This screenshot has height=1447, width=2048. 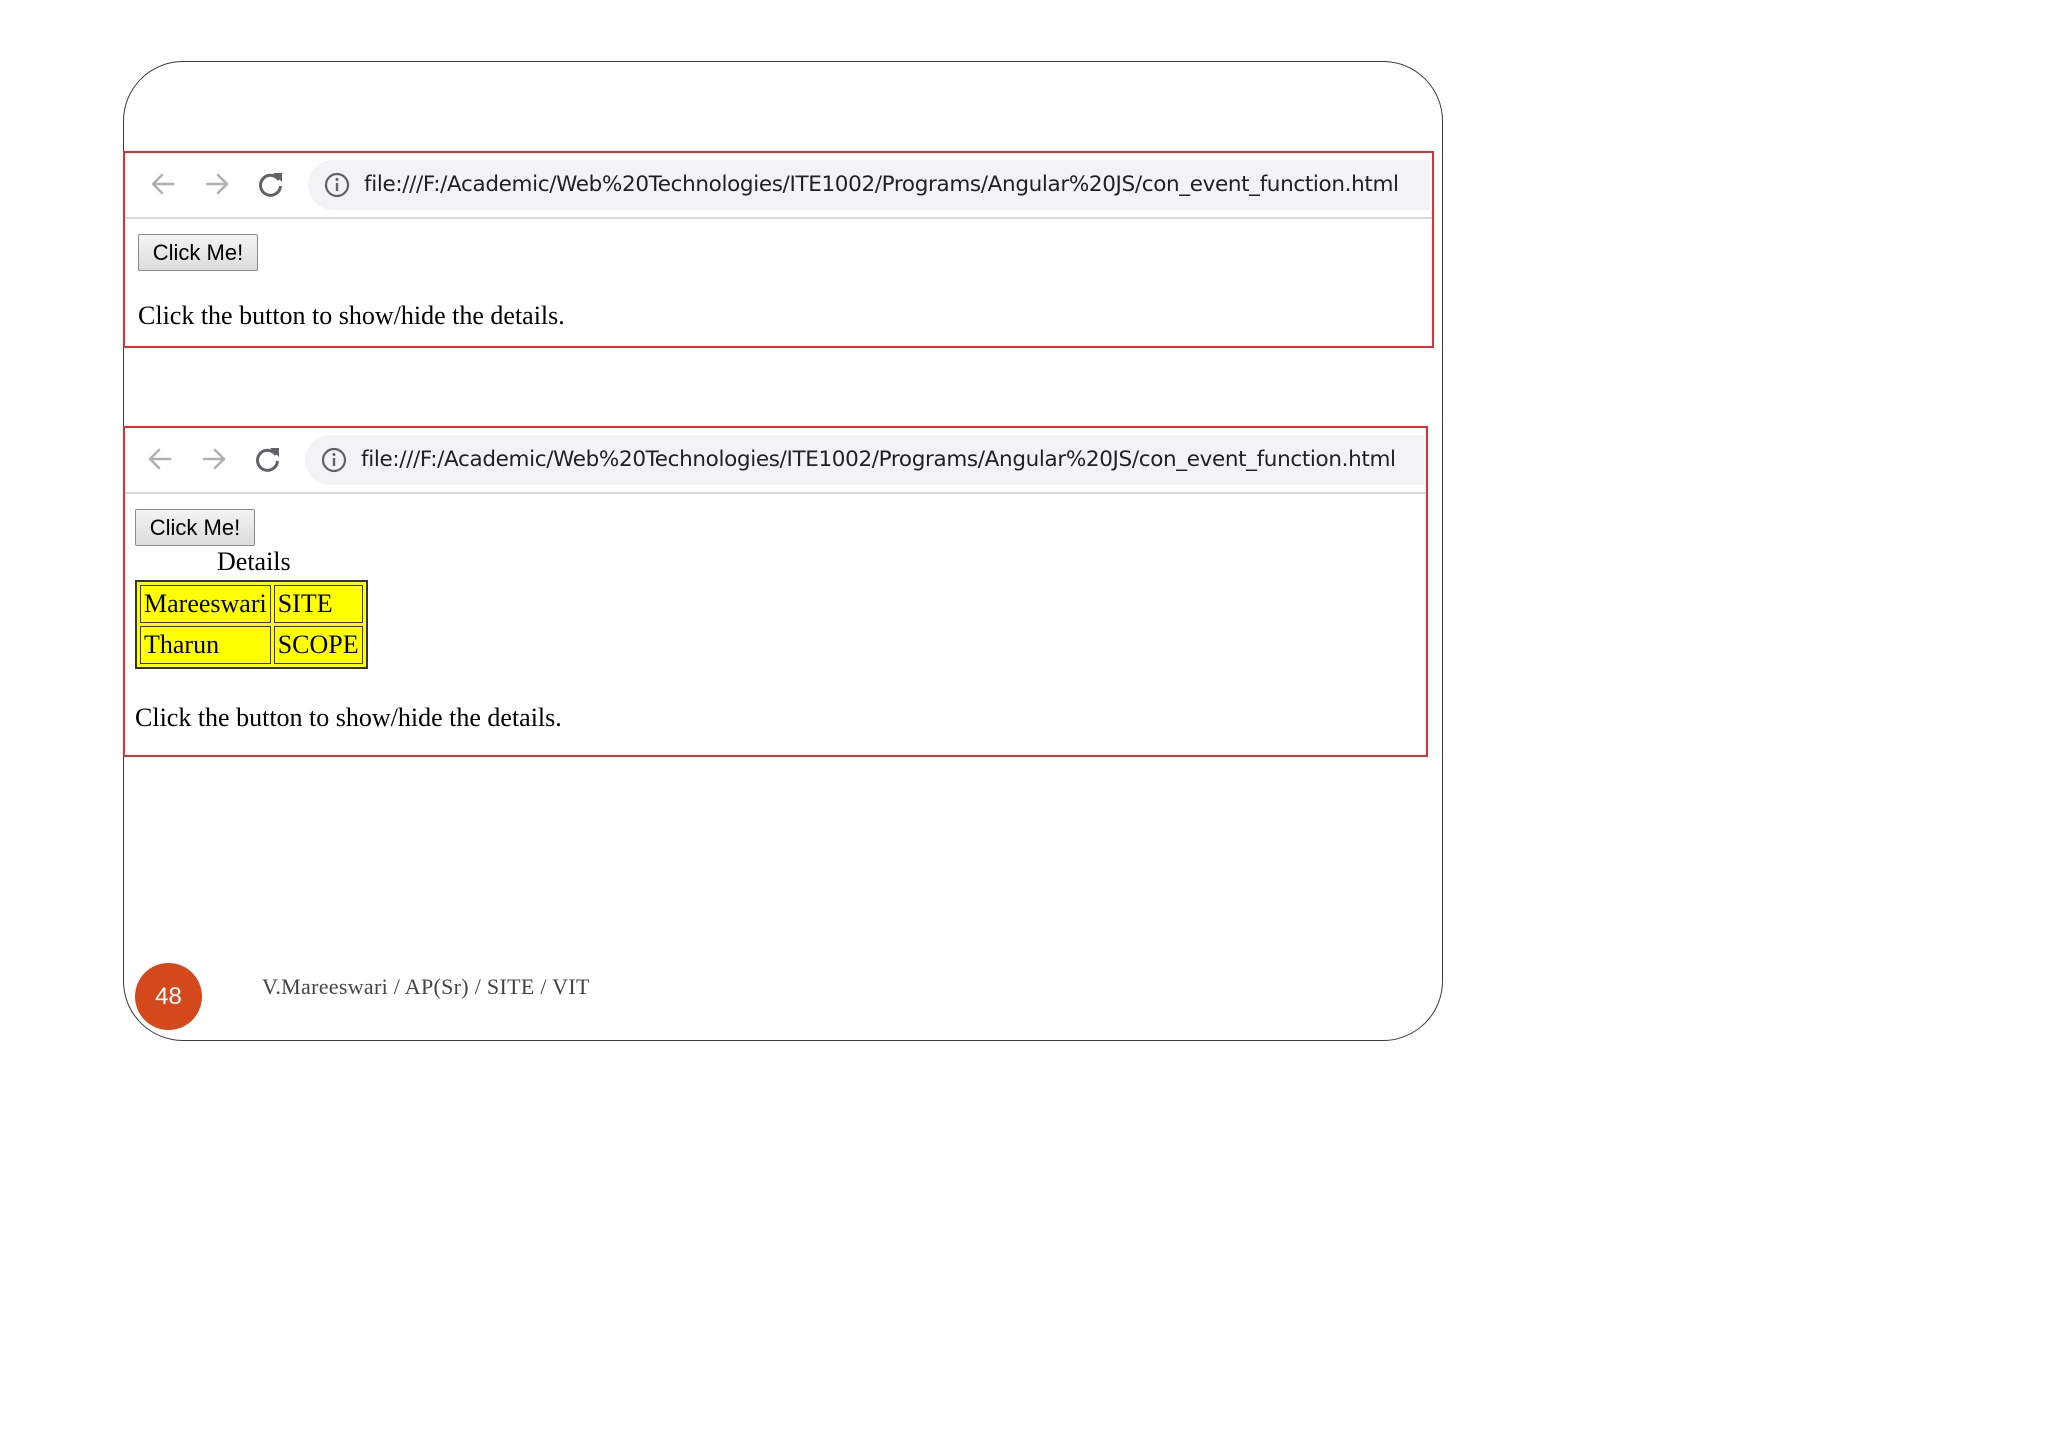 I want to click on table-cell-dept: SITE, so click(x=318, y=604).